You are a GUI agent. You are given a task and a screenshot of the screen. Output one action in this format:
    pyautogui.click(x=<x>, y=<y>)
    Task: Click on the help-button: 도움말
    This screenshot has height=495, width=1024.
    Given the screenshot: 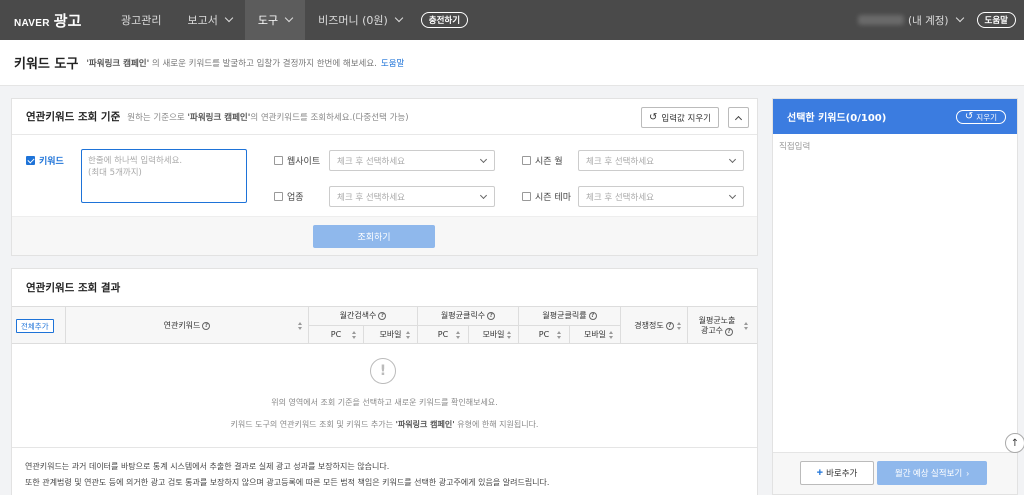 What is the action you would take?
    pyautogui.click(x=996, y=20)
    